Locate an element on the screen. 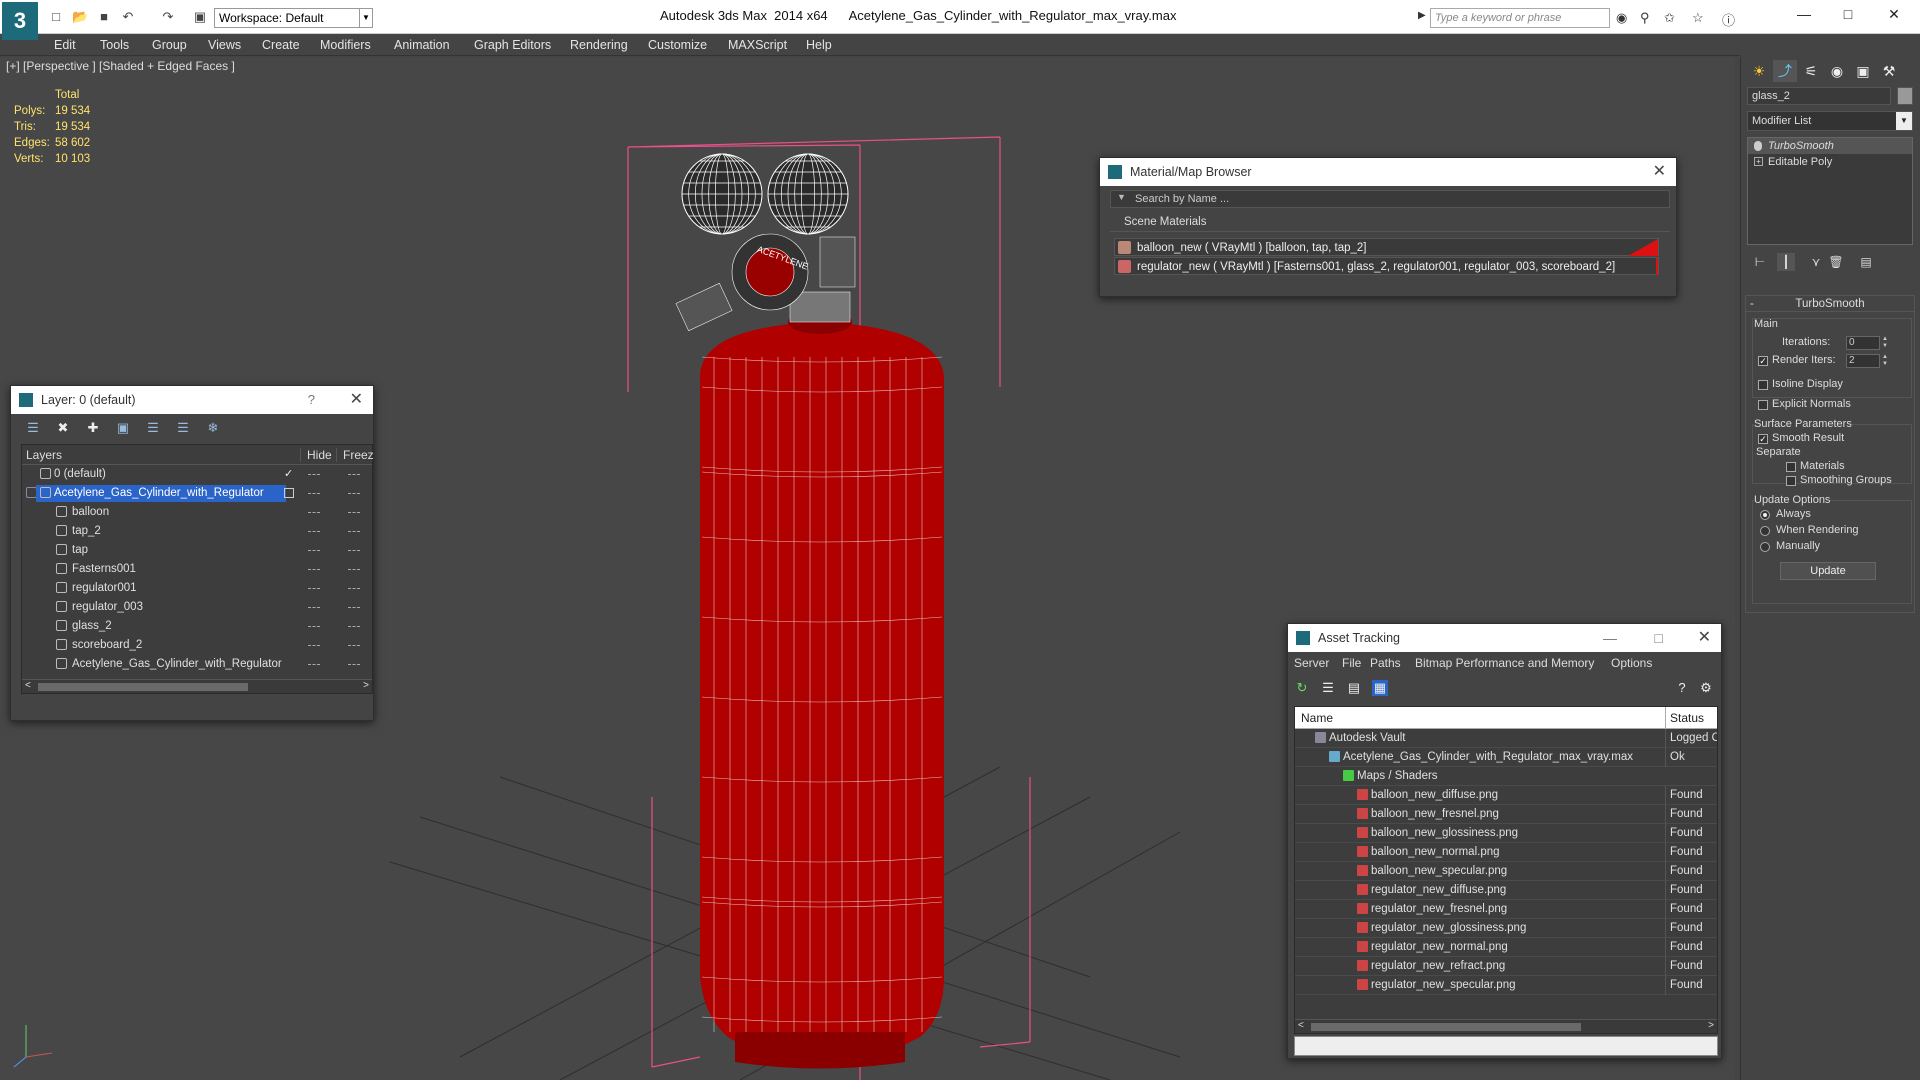 This screenshot has height=1080, width=1920. asset-row: regulator_new_normal.png Found is located at coordinates (1506, 947).